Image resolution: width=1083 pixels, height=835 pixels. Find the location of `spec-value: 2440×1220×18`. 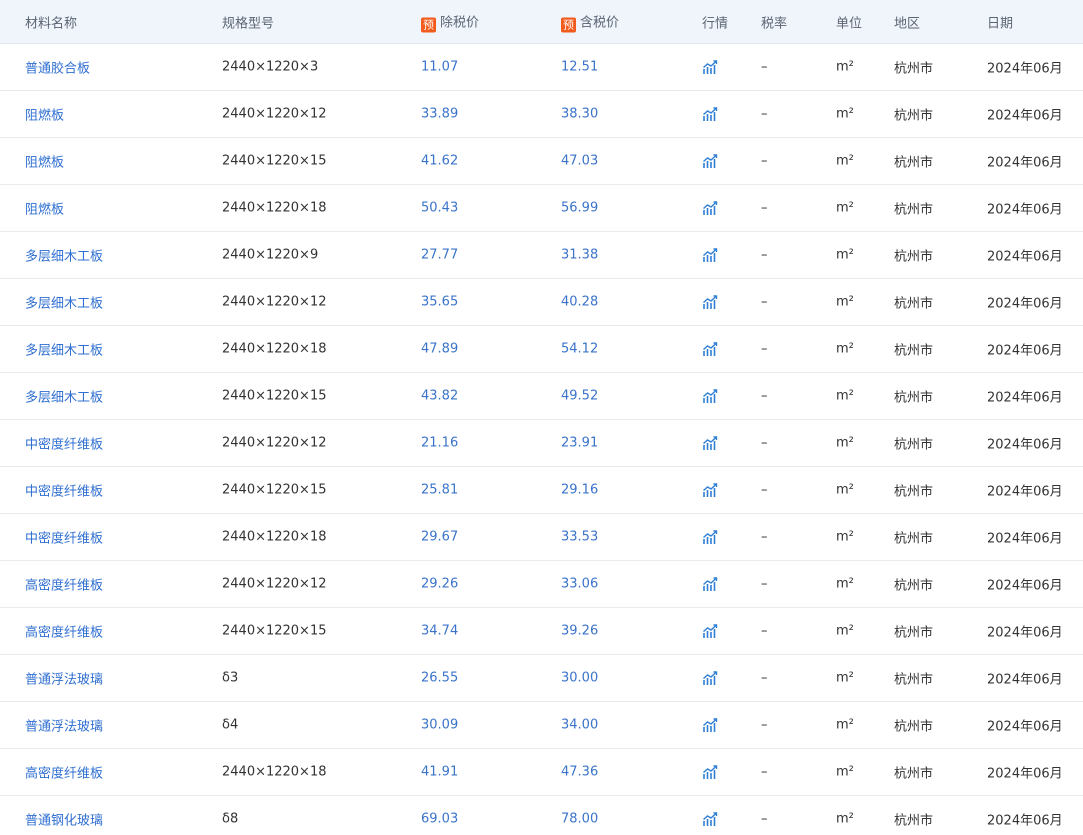

spec-value: 2440×1220×18 is located at coordinates (274, 208).